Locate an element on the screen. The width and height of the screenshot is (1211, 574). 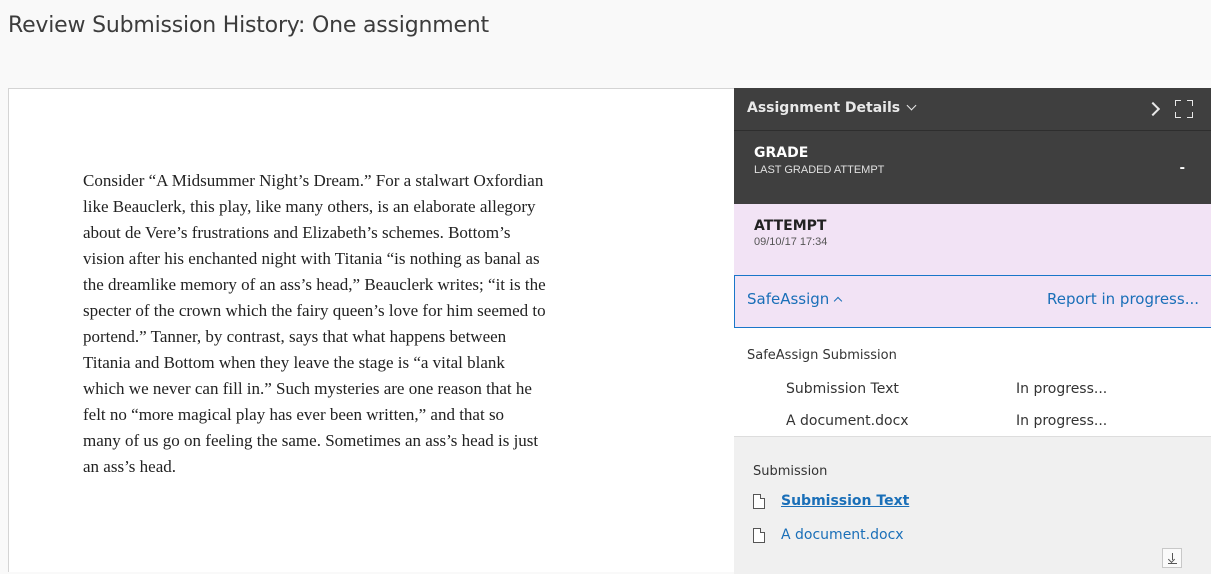
expand-icon is located at coordinates (1184, 109).